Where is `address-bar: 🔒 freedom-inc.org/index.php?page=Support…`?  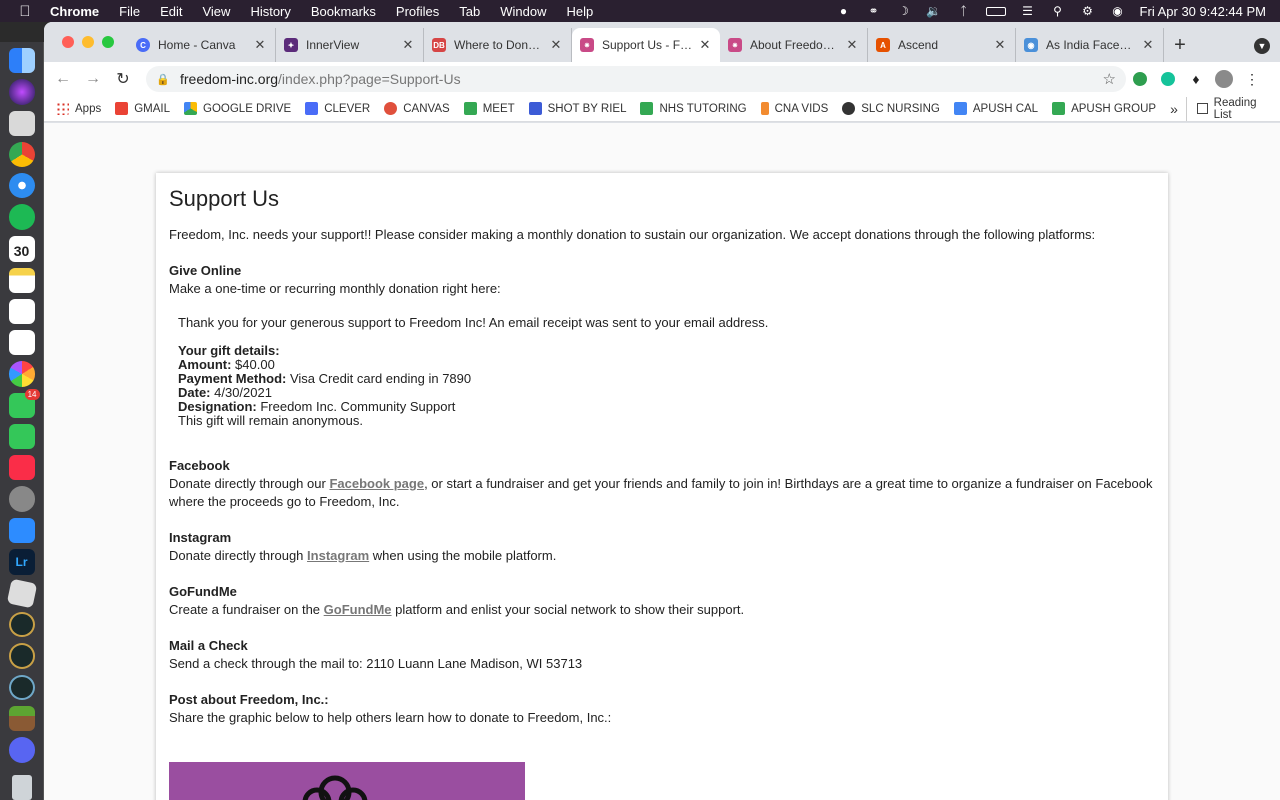 address-bar: 🔒 freedom-inc.org/index.php?page=Support… is located at coordinates (636, 79).